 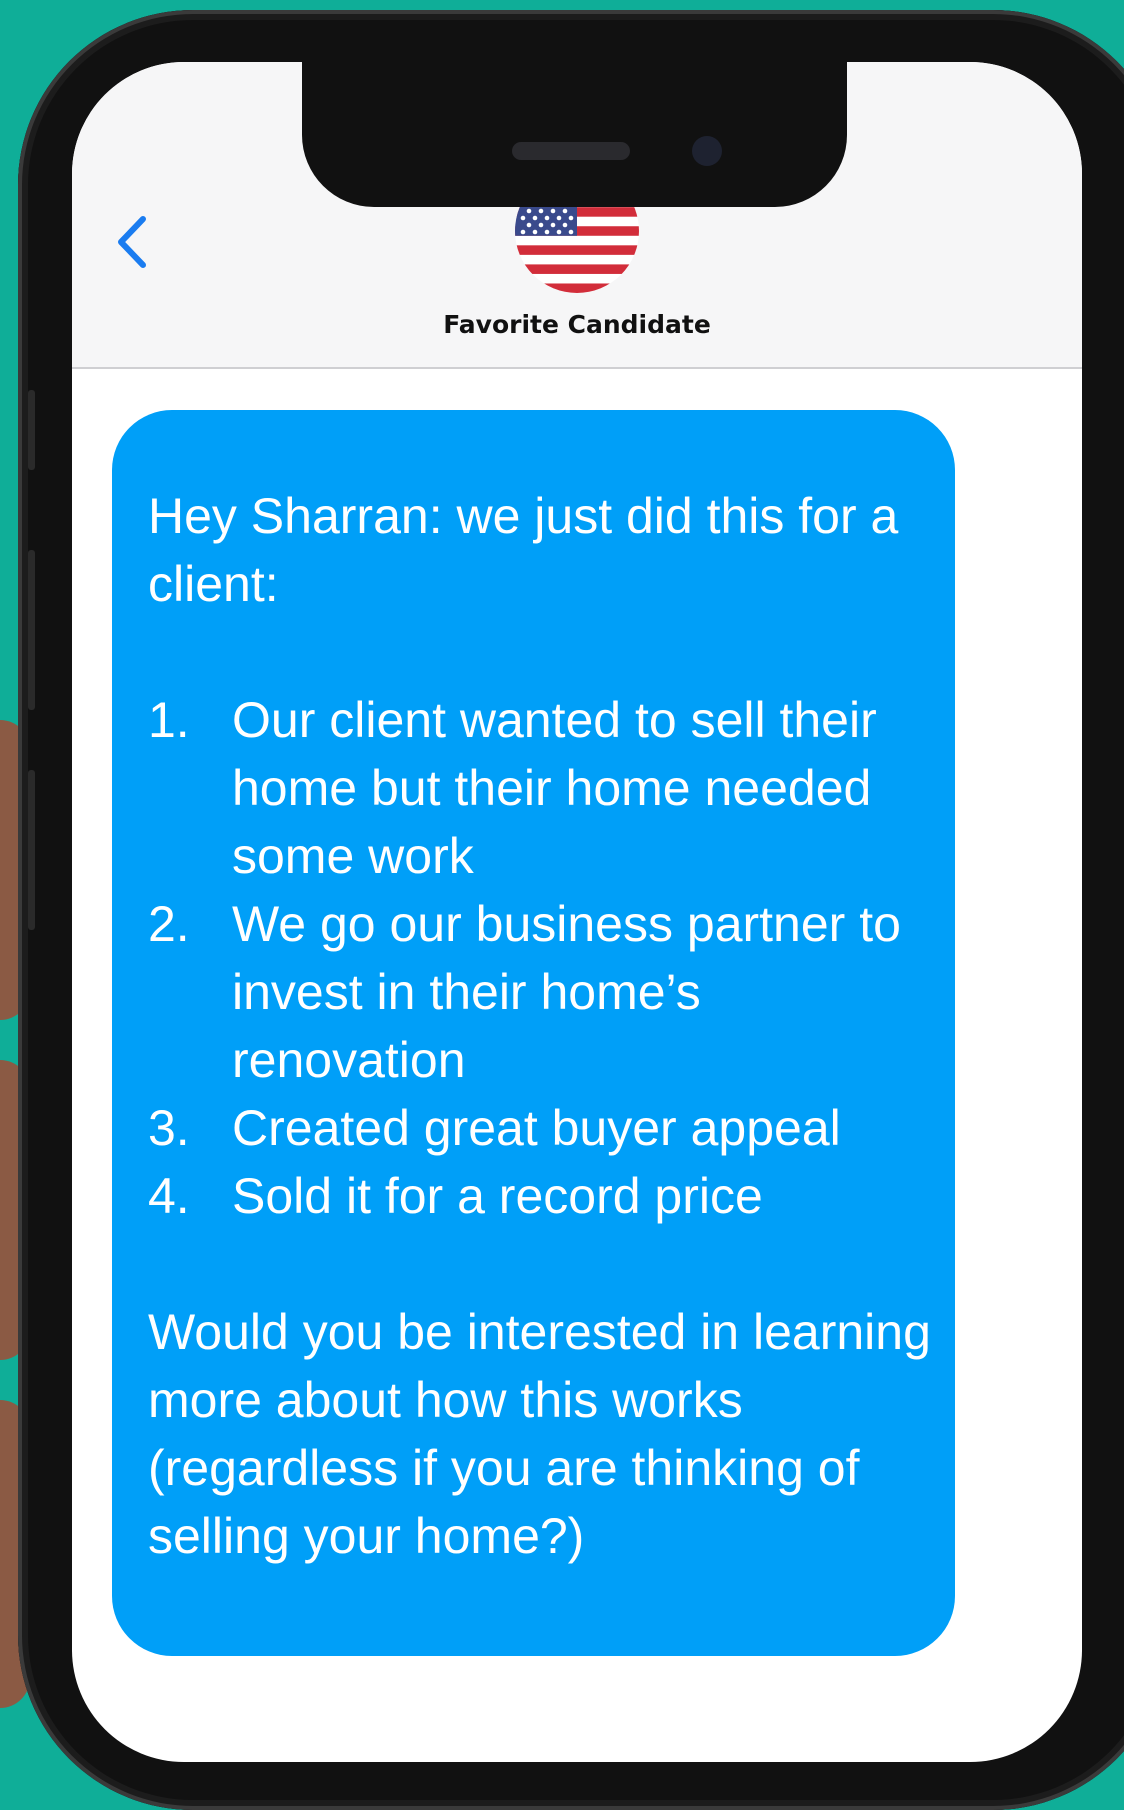 What do you see at coordinates (577, 324) in the screenshot?
I see `contact-name: Favorite Candidate` at bounding box center [577, 324].